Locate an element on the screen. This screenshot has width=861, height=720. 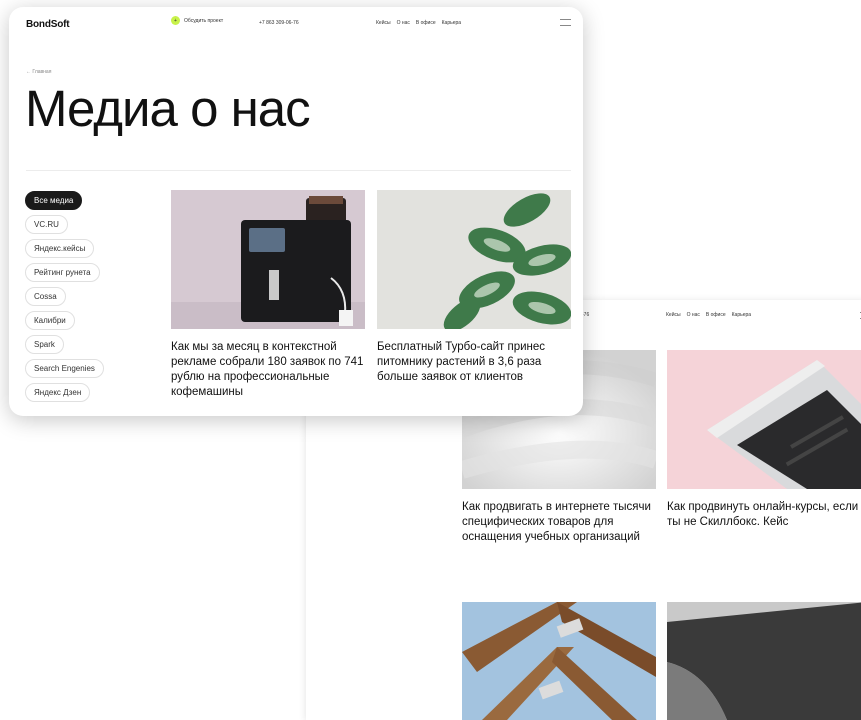
back-card-2-image is located at coordinates (764, 419).